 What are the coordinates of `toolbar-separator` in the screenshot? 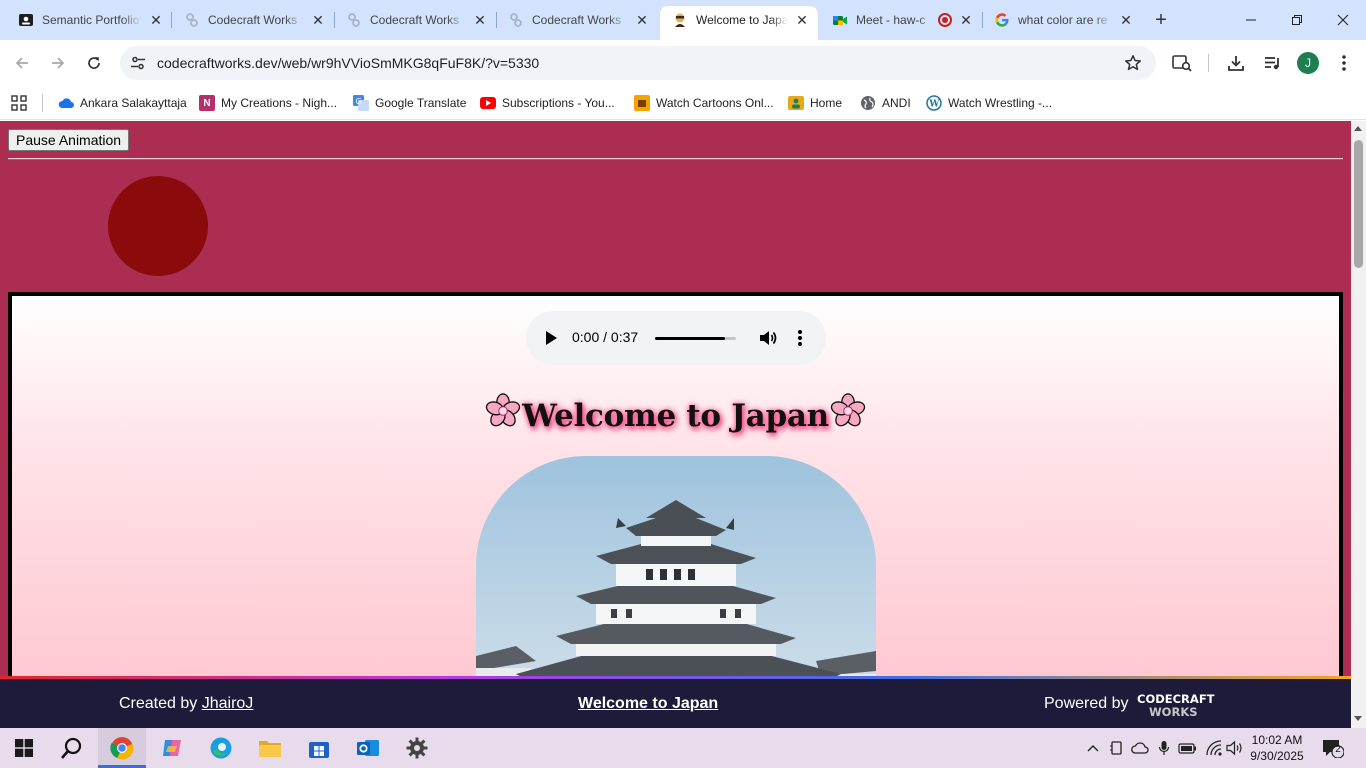 It's located at (1208, 63).